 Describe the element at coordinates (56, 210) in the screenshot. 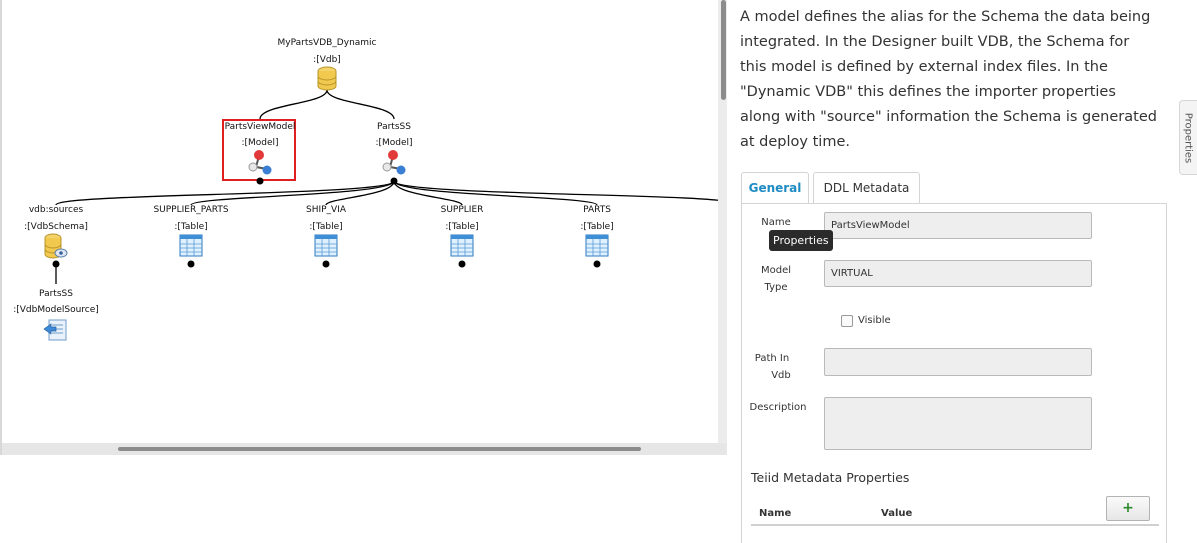

I see `child-name: vdb:sources` at that location.